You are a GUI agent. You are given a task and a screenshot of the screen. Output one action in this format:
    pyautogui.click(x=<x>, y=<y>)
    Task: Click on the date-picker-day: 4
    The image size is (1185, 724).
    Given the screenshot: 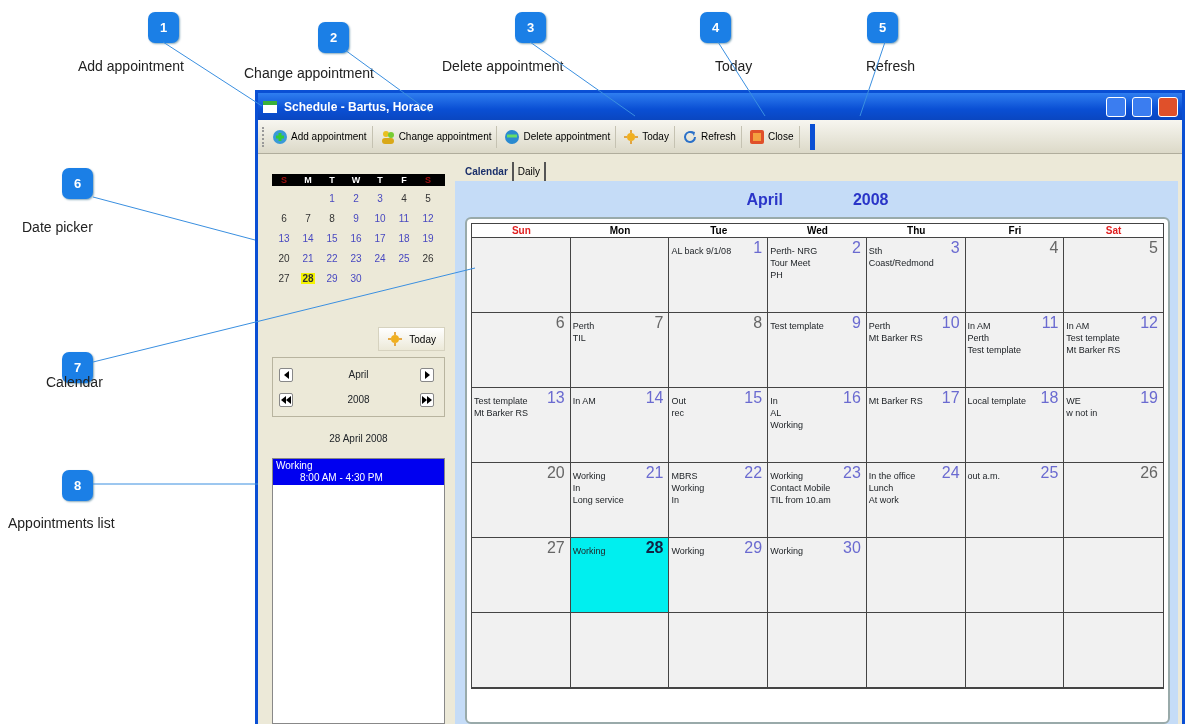 What is the action you would take?
    pyautogui.click(x=404, y=198)
    